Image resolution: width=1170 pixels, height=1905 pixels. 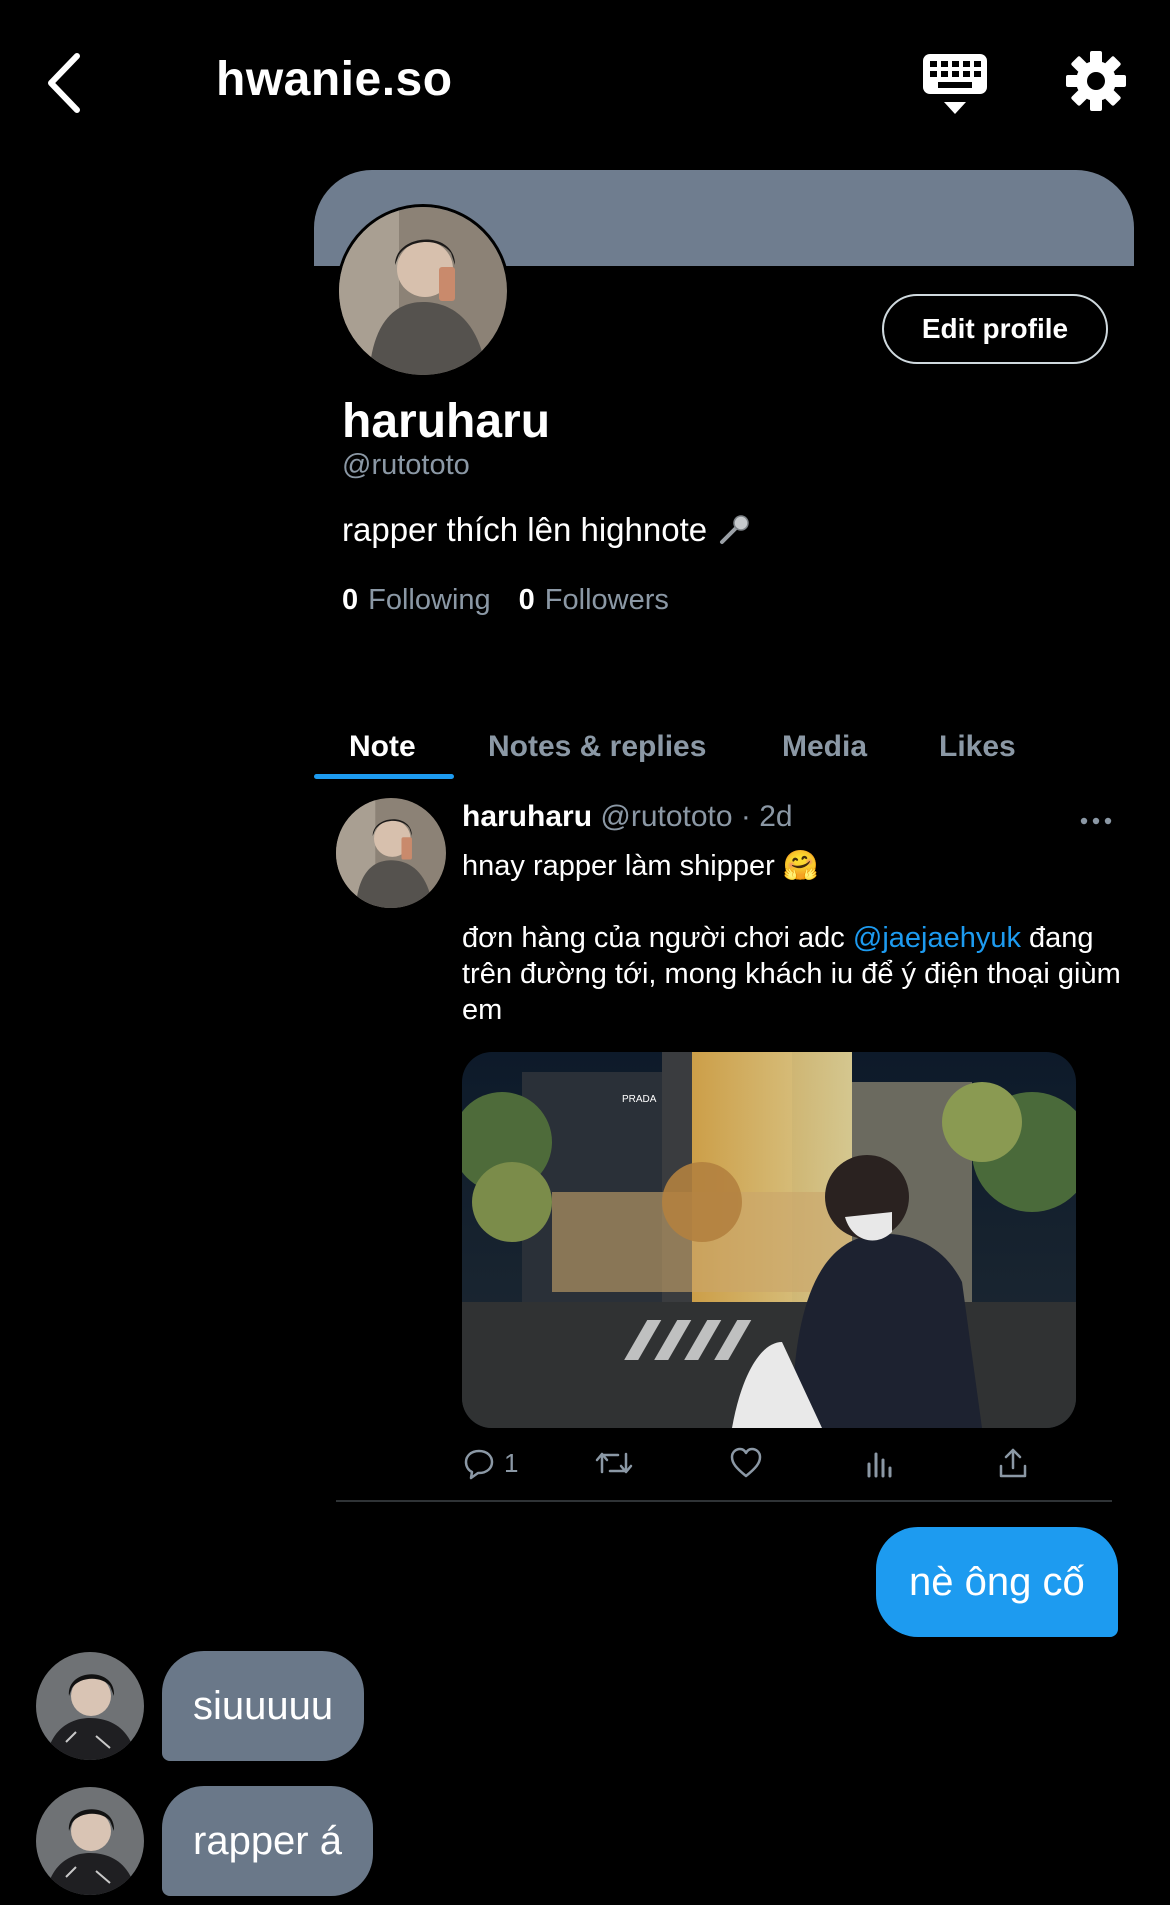 I want to click on profile-tabs: Note Notes & replies Media Likes, so click(x=724, y=726).